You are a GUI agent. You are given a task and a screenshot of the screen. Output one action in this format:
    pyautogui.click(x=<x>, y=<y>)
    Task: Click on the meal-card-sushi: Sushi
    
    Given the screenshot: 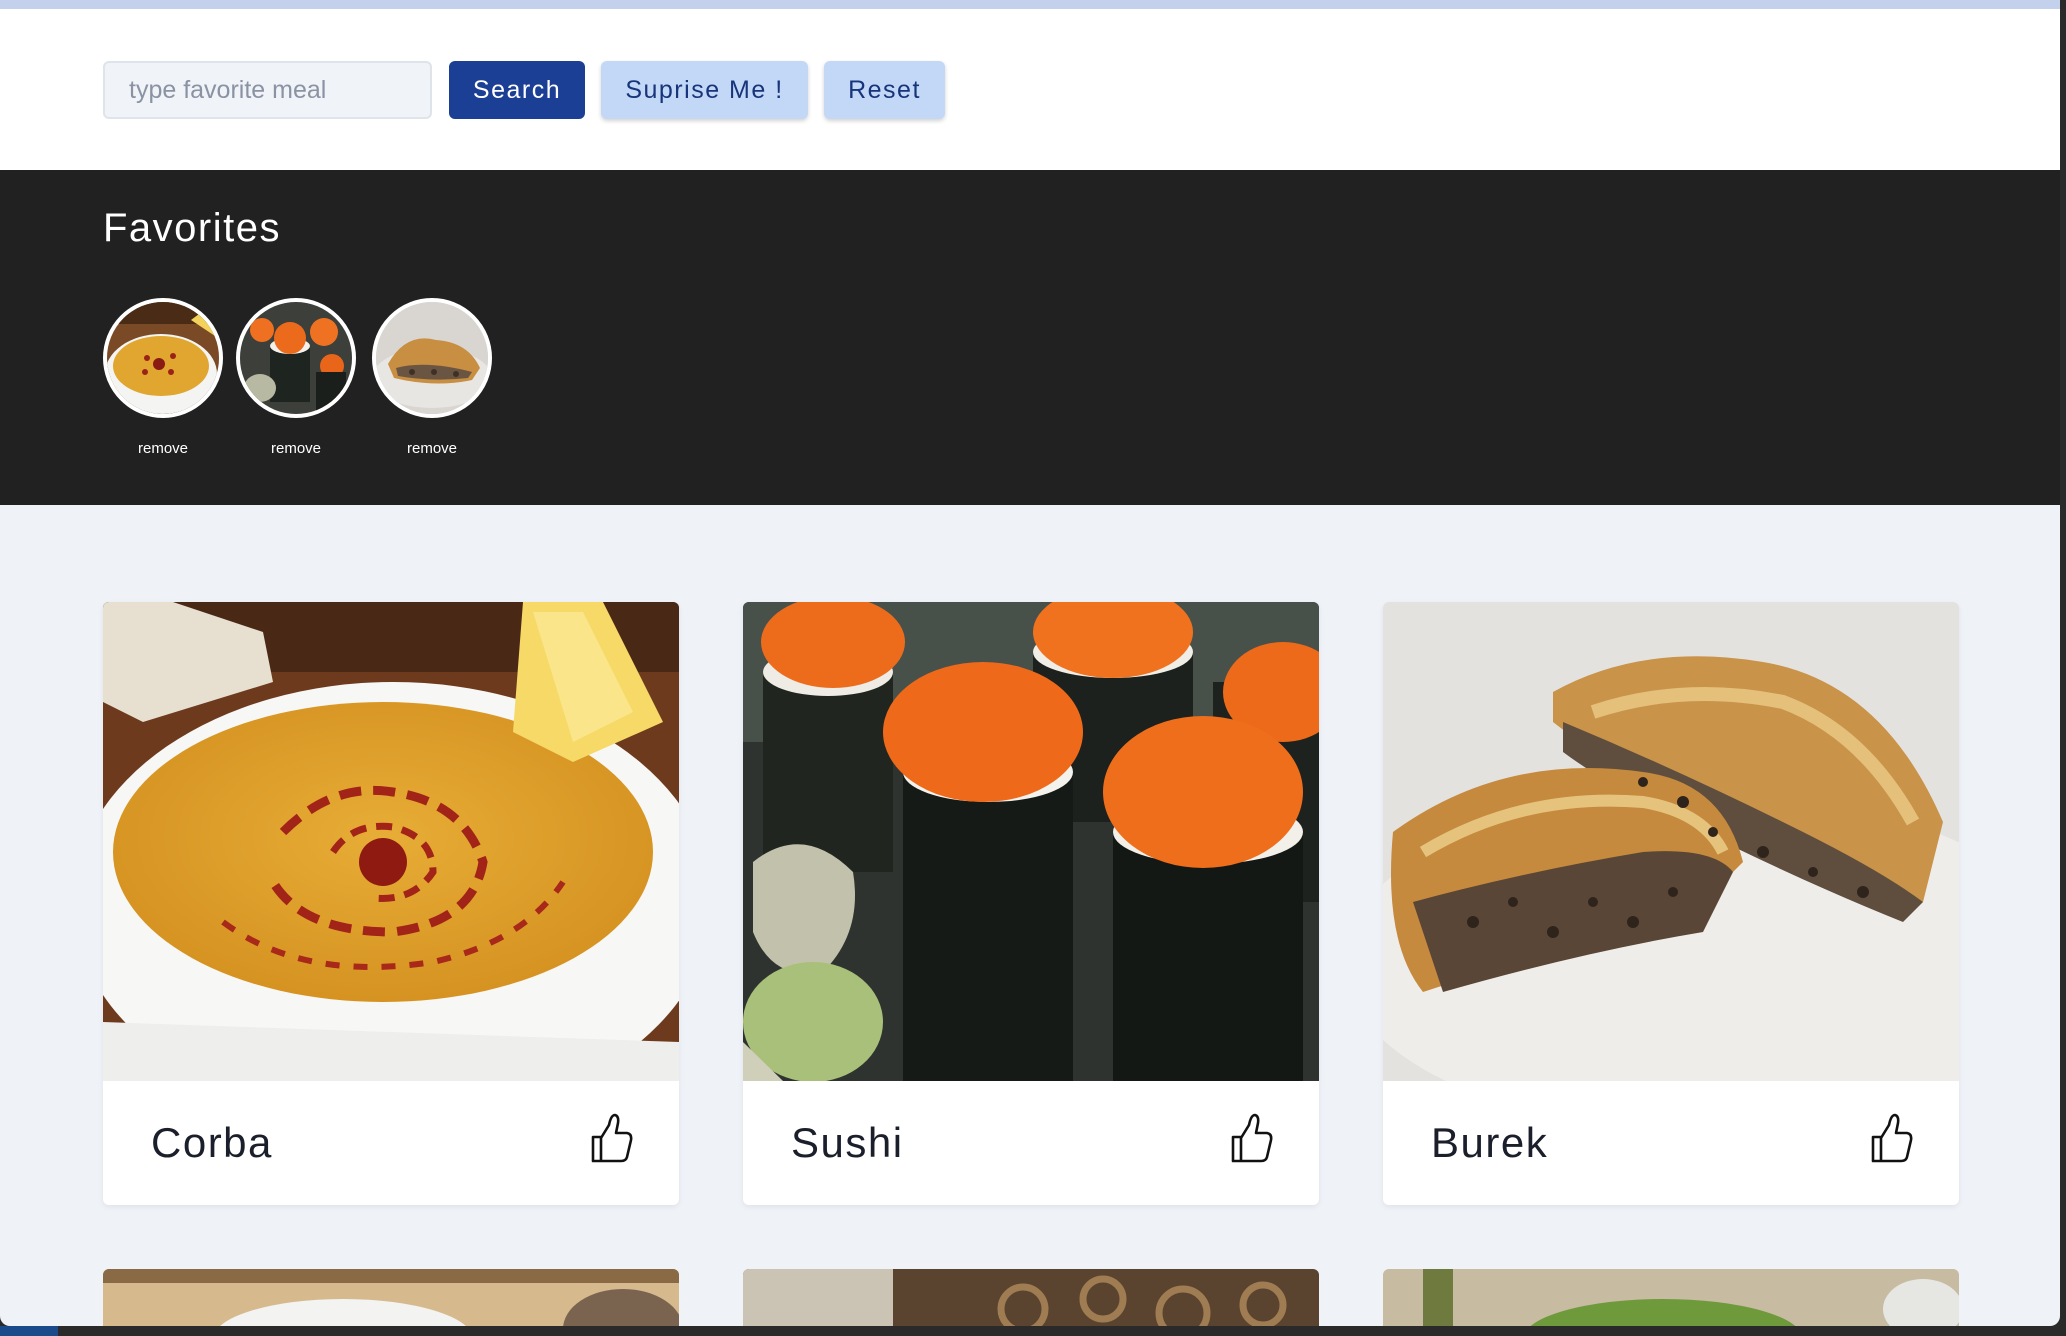 What is the action you would take?
    pyautogui.click(x=1031, y=903)
    